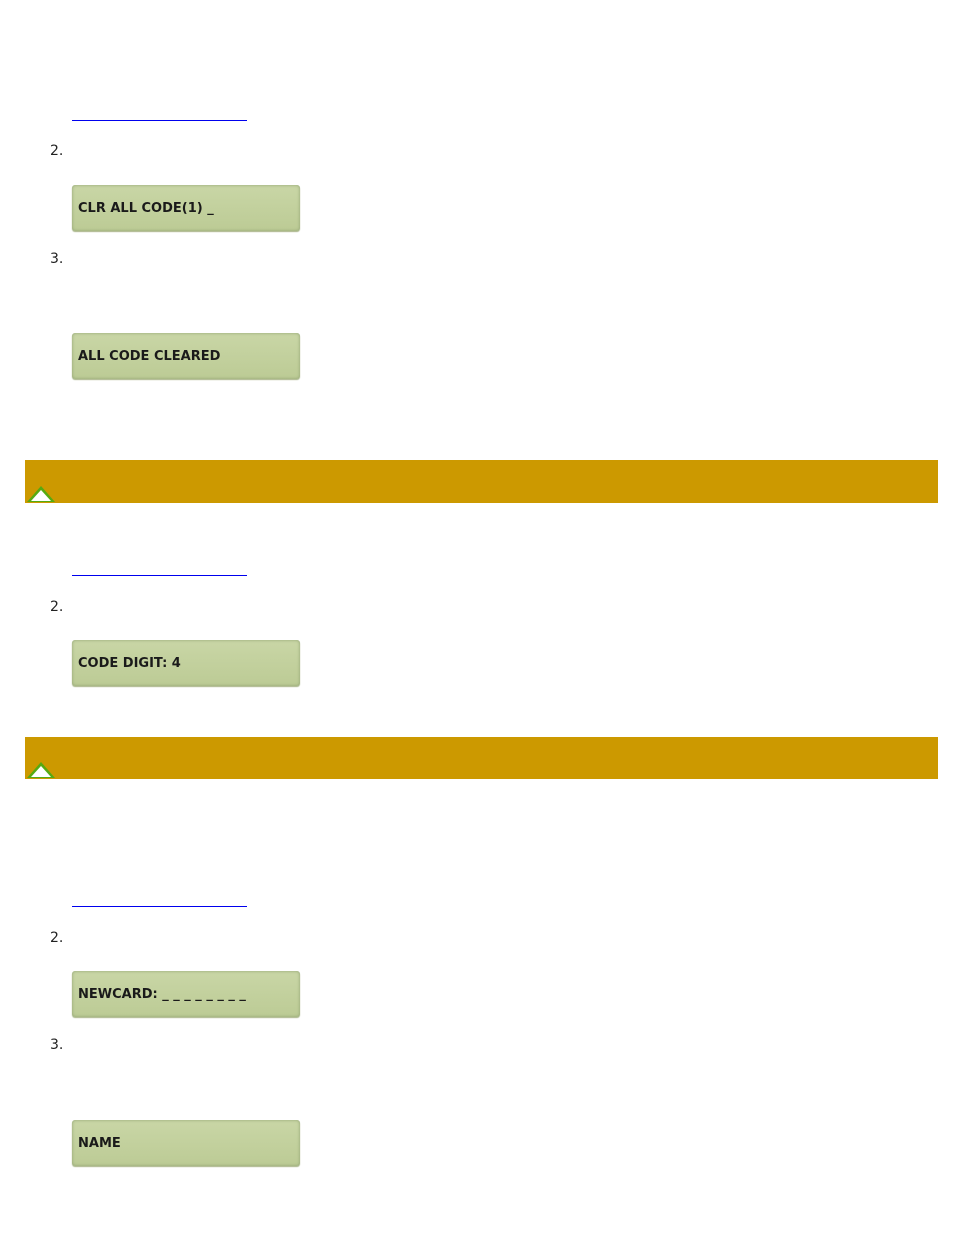  Describe the element at coordinates (186, 1143) in the screenshot. I see `lcd-display: NAME` at that location.